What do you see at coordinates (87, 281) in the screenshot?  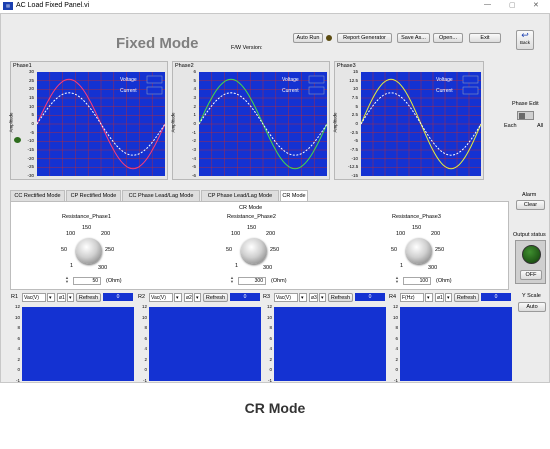 I see `resistance-phase1-input: 50` at bounding box center [87, 281].